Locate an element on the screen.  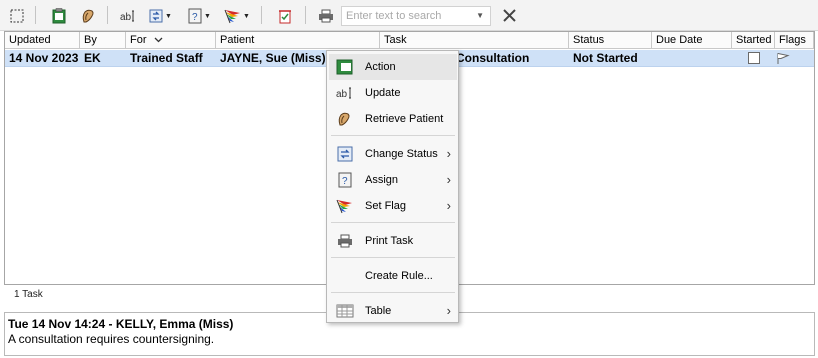
menu-item-retrieve-patient: Retrieve Patient is located at coordinates (393, 119).